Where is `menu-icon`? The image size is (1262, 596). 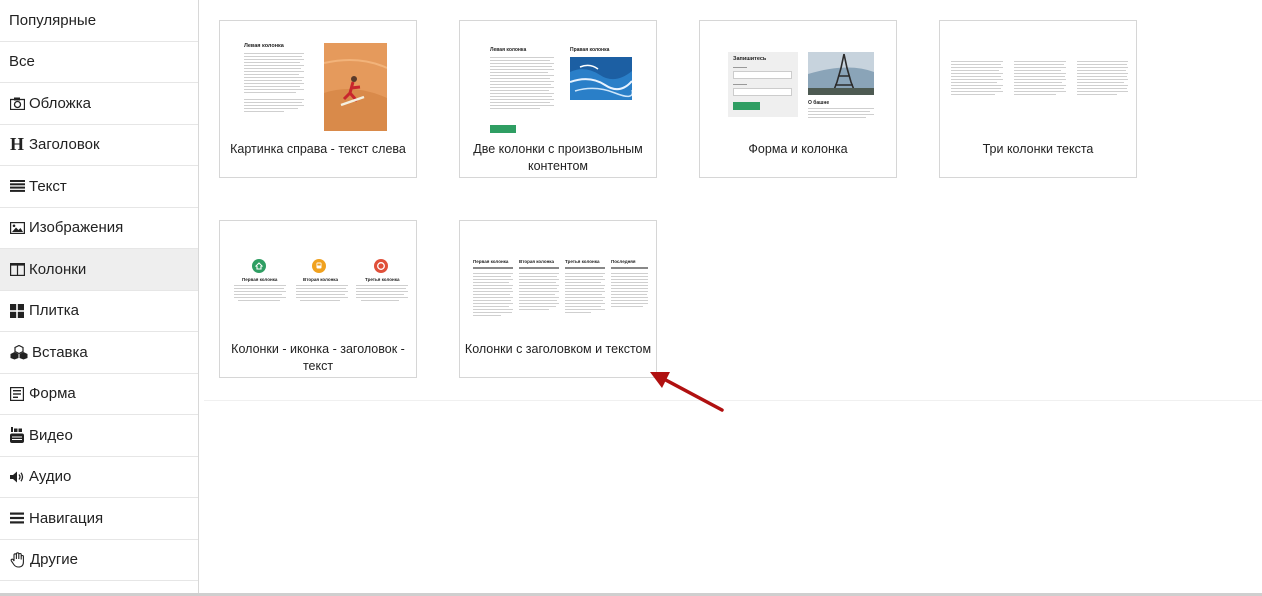 menu-icon is located at coordinates (17, 518).